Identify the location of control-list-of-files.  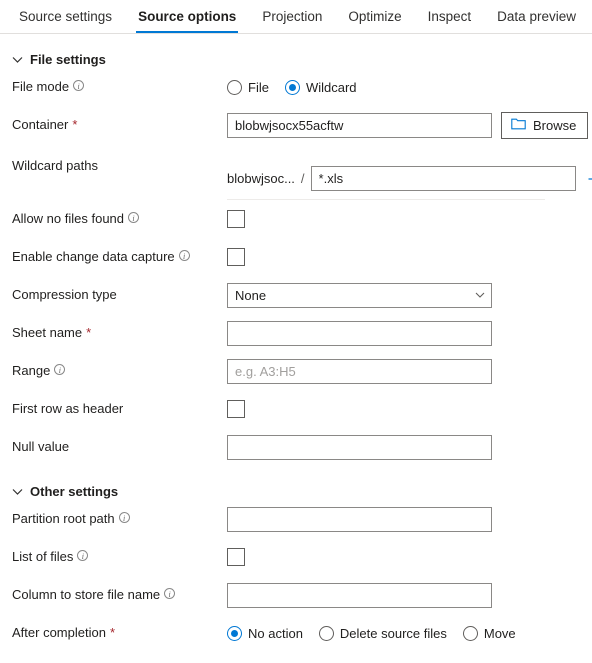
(236, 557).